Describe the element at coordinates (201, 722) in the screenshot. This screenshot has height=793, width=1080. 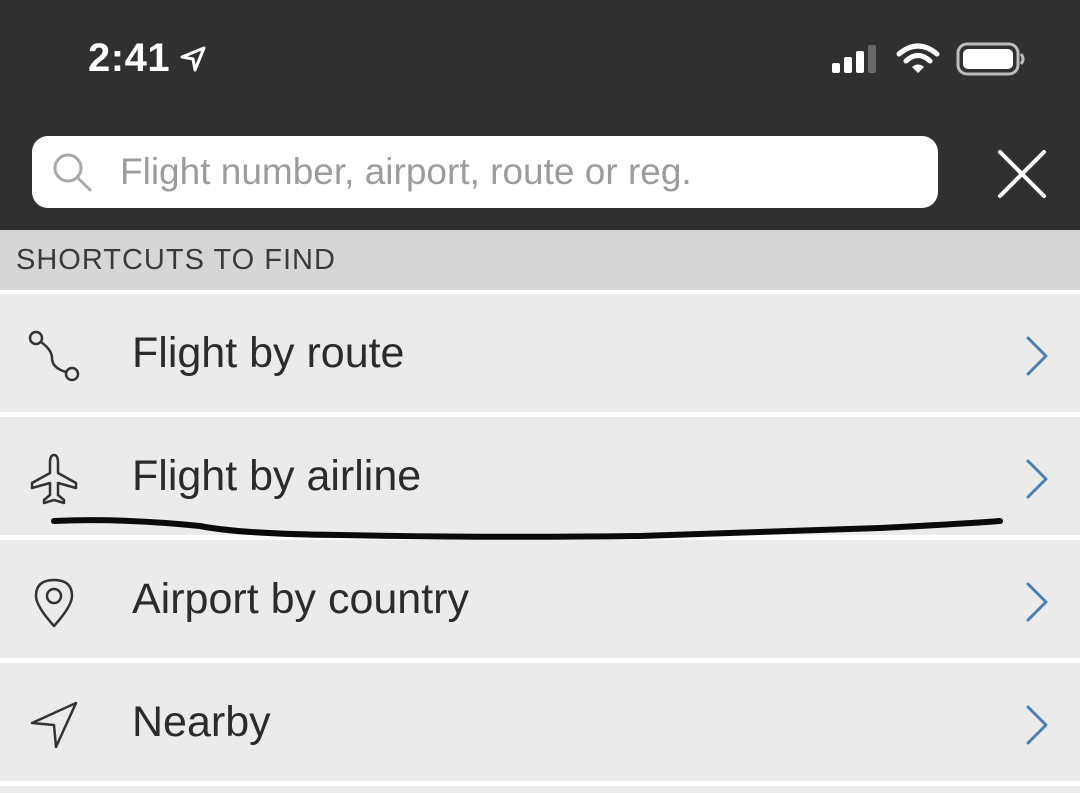
I see `shortcut-label: Nearby` at that location.